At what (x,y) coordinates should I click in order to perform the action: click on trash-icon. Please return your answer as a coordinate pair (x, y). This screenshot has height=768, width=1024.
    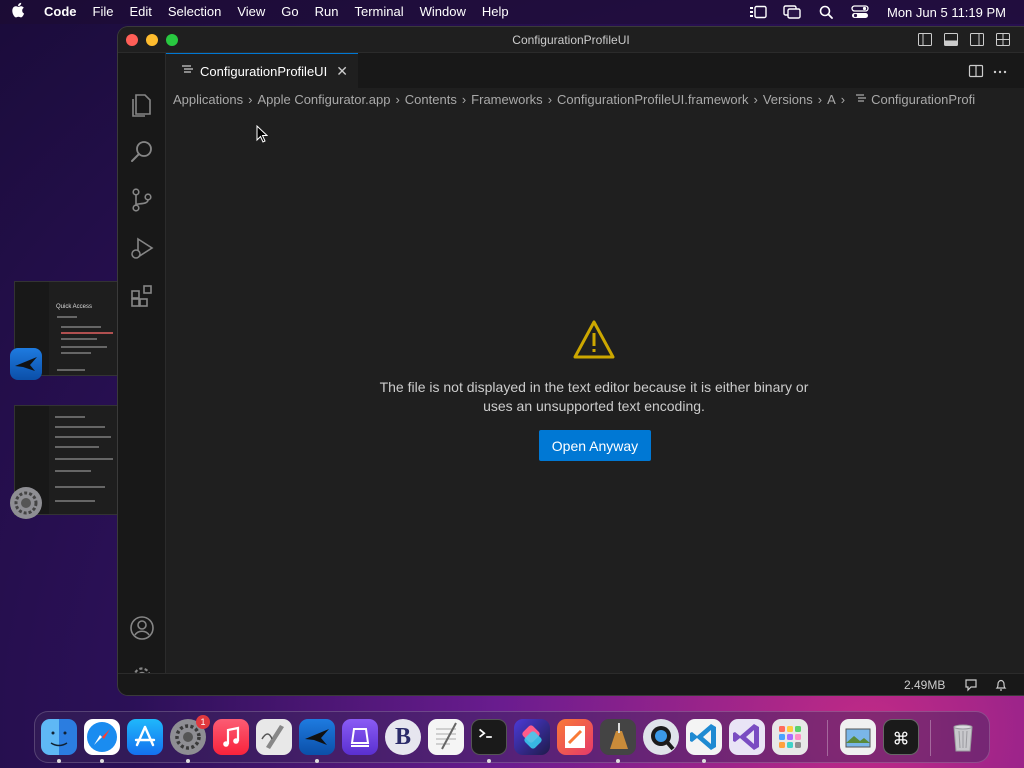
    Looking at the image, I should click on (963, 737).